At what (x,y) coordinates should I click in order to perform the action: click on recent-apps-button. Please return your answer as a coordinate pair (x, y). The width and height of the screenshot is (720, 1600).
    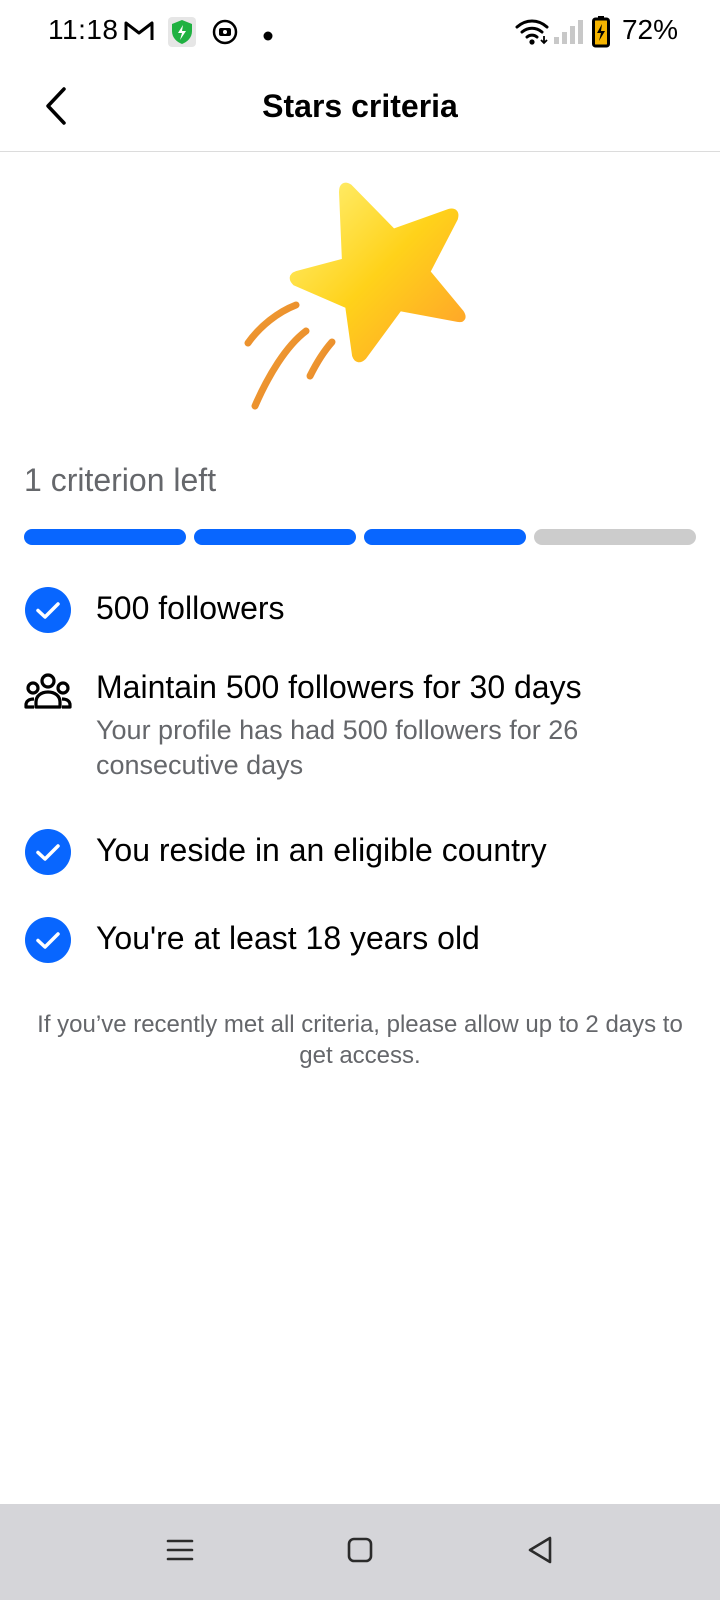
    Looking at the image, I should click on (180, 1552).